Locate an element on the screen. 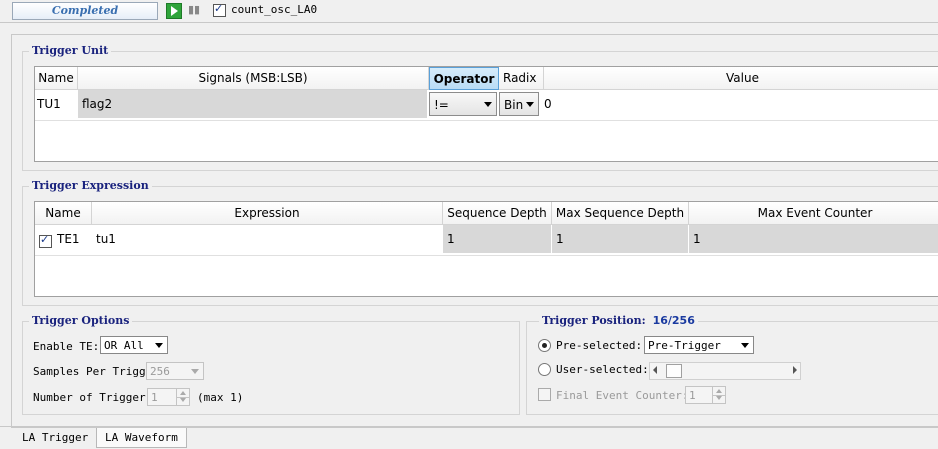 The image size is (938, 449). row-enable-checkbox is located at coordinates (45, 240).